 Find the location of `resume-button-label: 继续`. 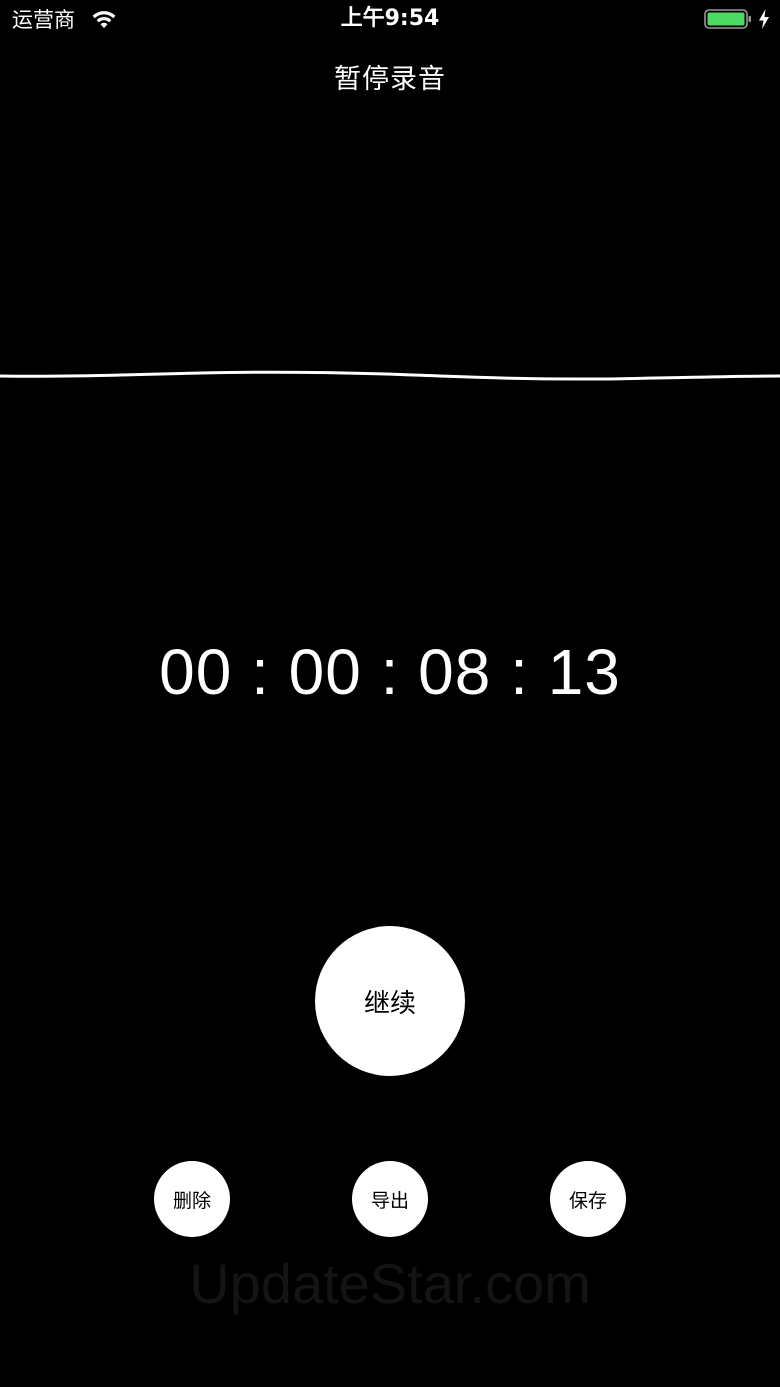

resume-button-label: 继续 is located at coordinates (389, 1003).